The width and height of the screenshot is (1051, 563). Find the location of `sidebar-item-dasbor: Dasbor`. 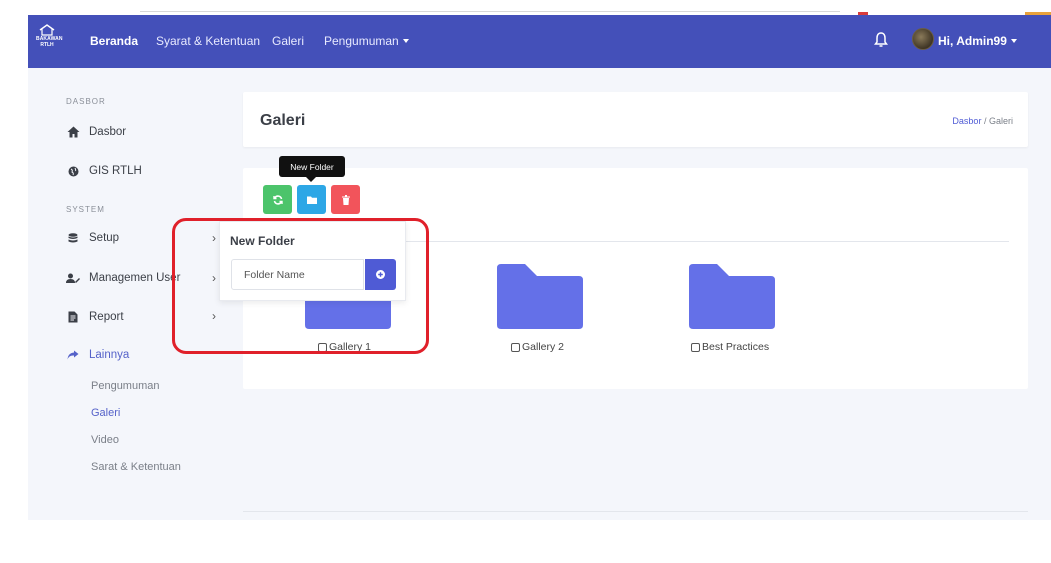

sidebar-item-dasbor: Dasbor is located at coordinates (96, 132).